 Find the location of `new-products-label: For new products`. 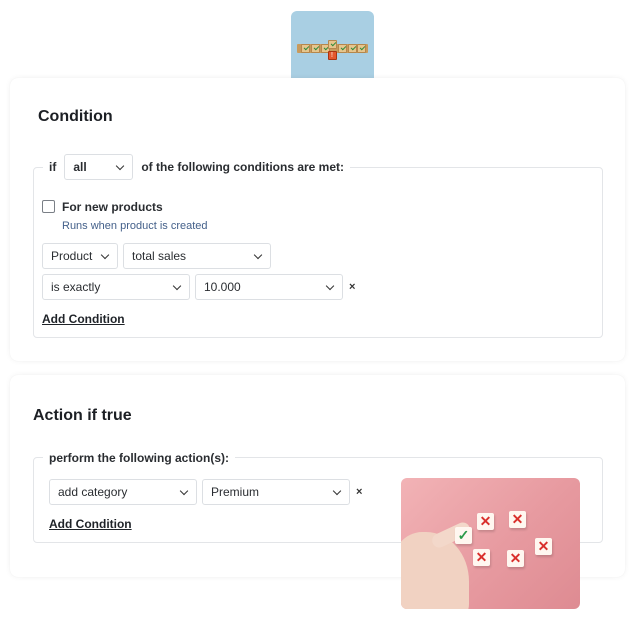

new-products-label: For new products is located at coordinates (112, 207).